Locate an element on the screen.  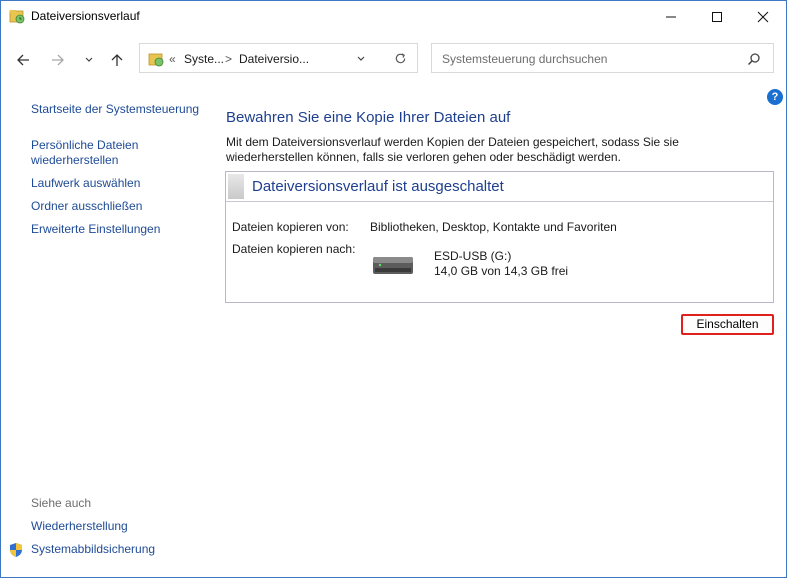
back-button is located at coordinates (23, 60).